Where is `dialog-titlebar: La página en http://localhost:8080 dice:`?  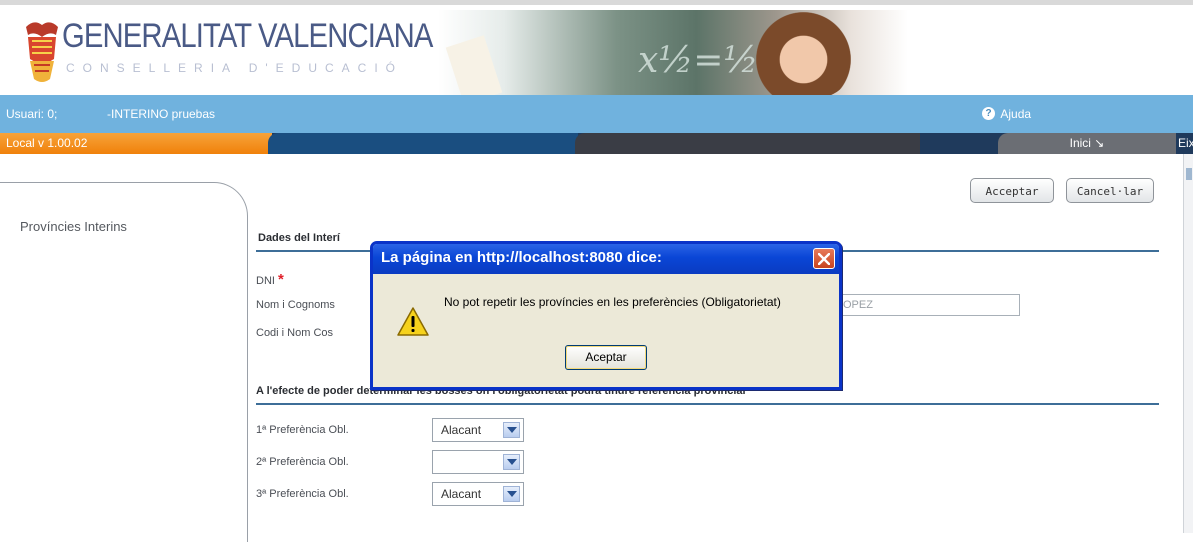
dialog-titlebar: La página en http://localhost:8080 dice: is located at coordinates (606, 259).